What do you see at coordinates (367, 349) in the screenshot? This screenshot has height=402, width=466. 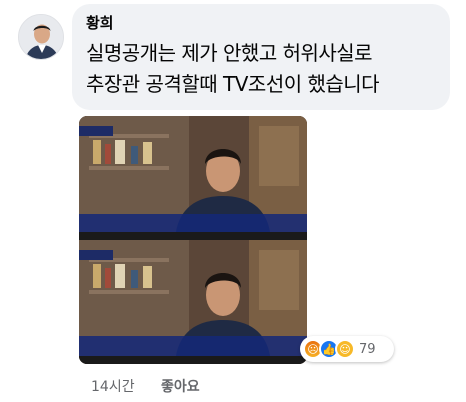 I see `reaction-count: 79` at bounding box center [367, 349].